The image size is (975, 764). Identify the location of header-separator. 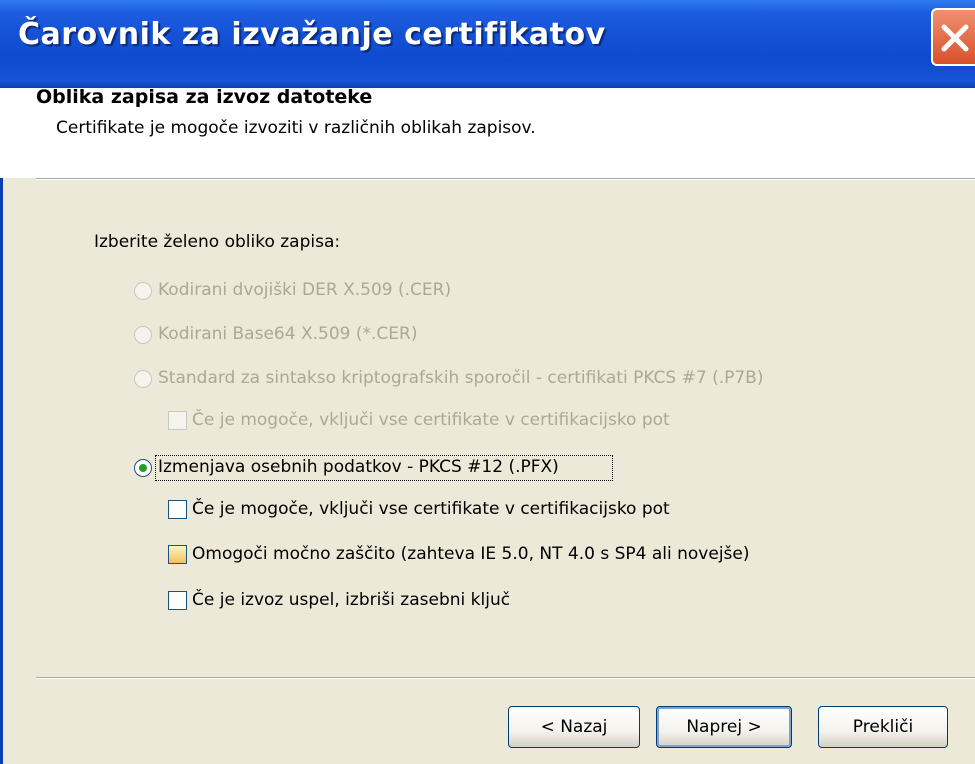
(505, 179).